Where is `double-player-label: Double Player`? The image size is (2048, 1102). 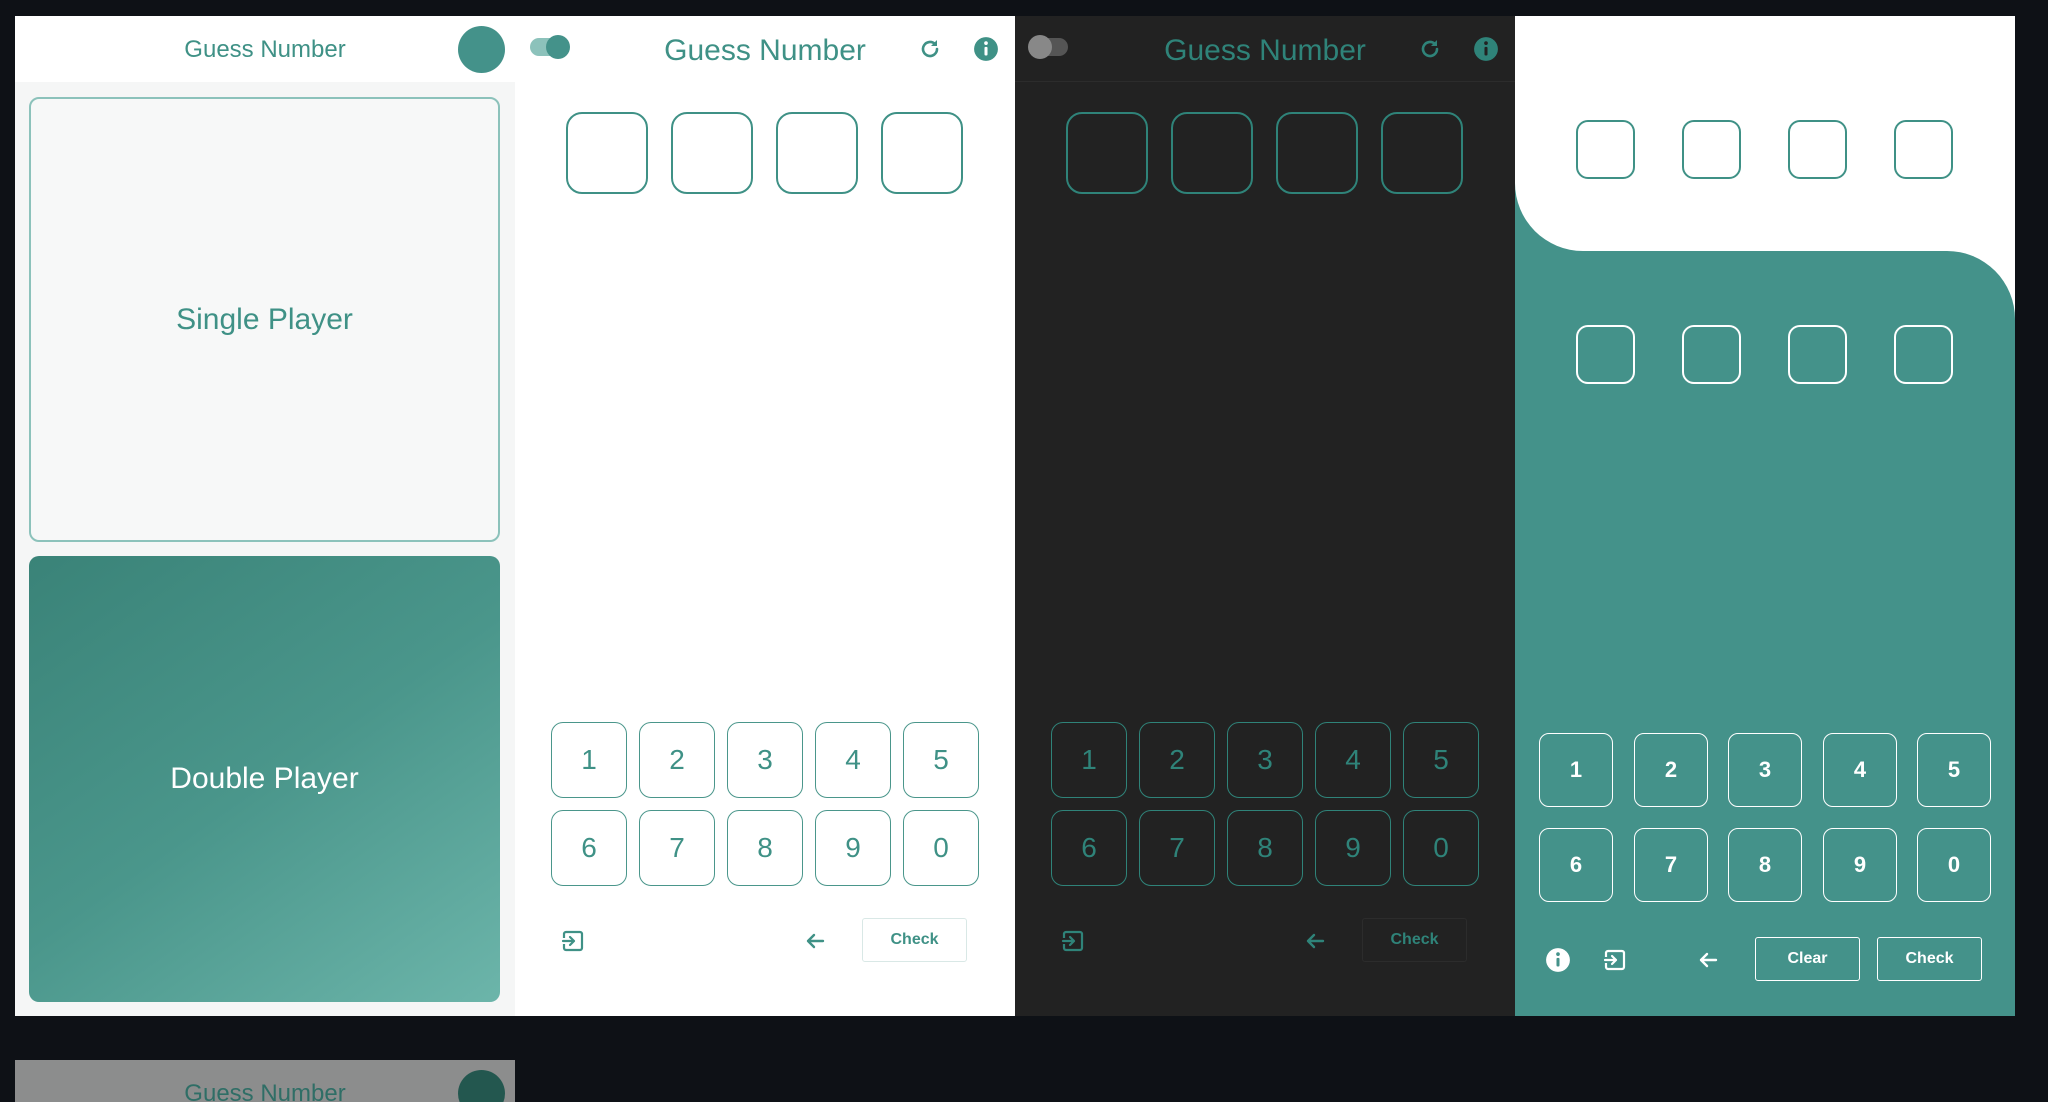 double-player-label: Double Player is located at coordinates (264, 778).